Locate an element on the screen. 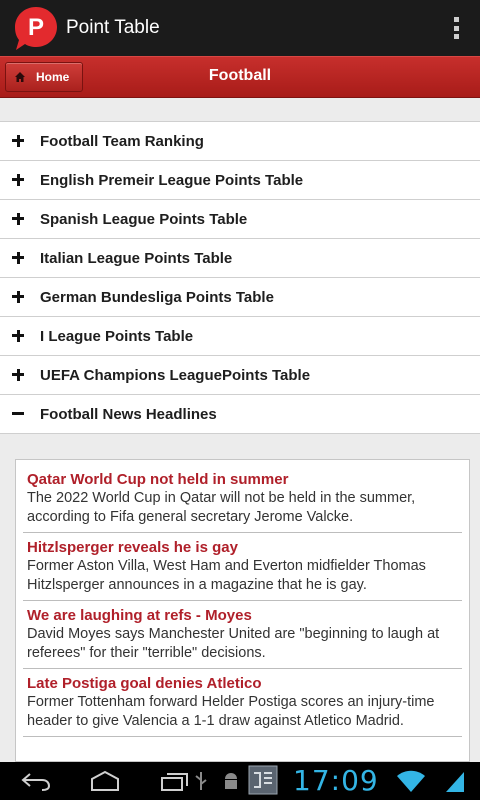  menu-item-spanish-league: Spanish League Points Table is located at coordinates (240, 219).